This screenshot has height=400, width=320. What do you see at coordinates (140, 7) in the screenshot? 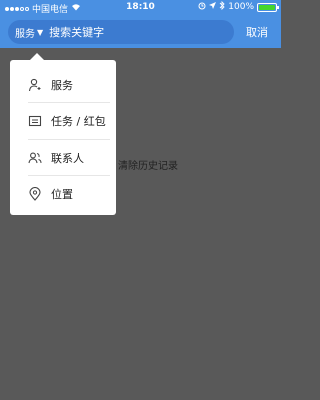
I see `status-bar: 中国电信 18:10 100%` at bounding box center [140, 7].